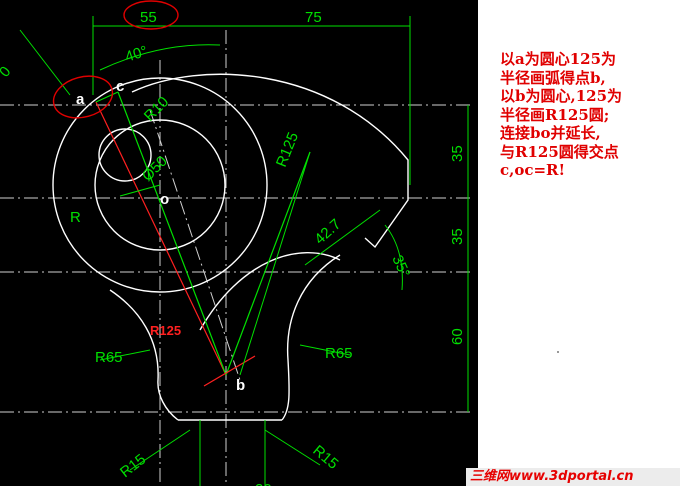  What do you see at coordinates (148, 17) in the screenshot?
I see `dim-55: 55` at bounding box center [148, 17].